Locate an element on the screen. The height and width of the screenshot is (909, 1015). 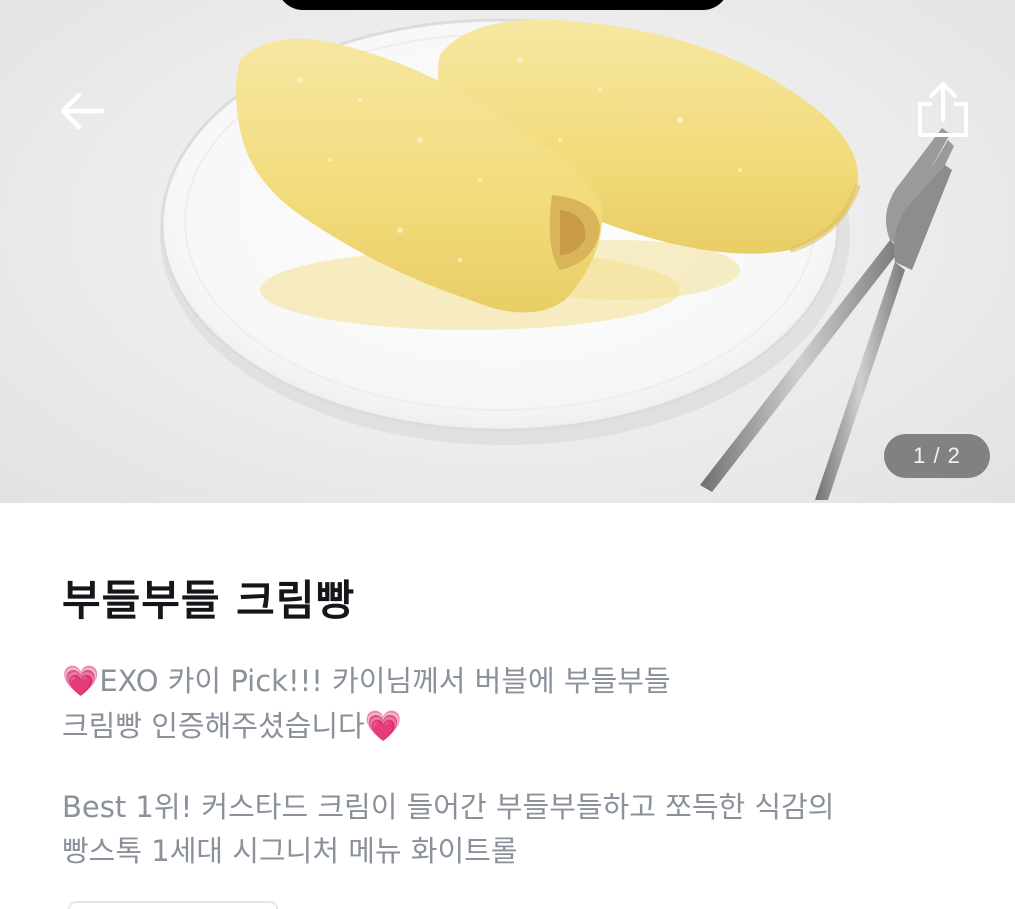
back-button is located at coordinates (81, 111).